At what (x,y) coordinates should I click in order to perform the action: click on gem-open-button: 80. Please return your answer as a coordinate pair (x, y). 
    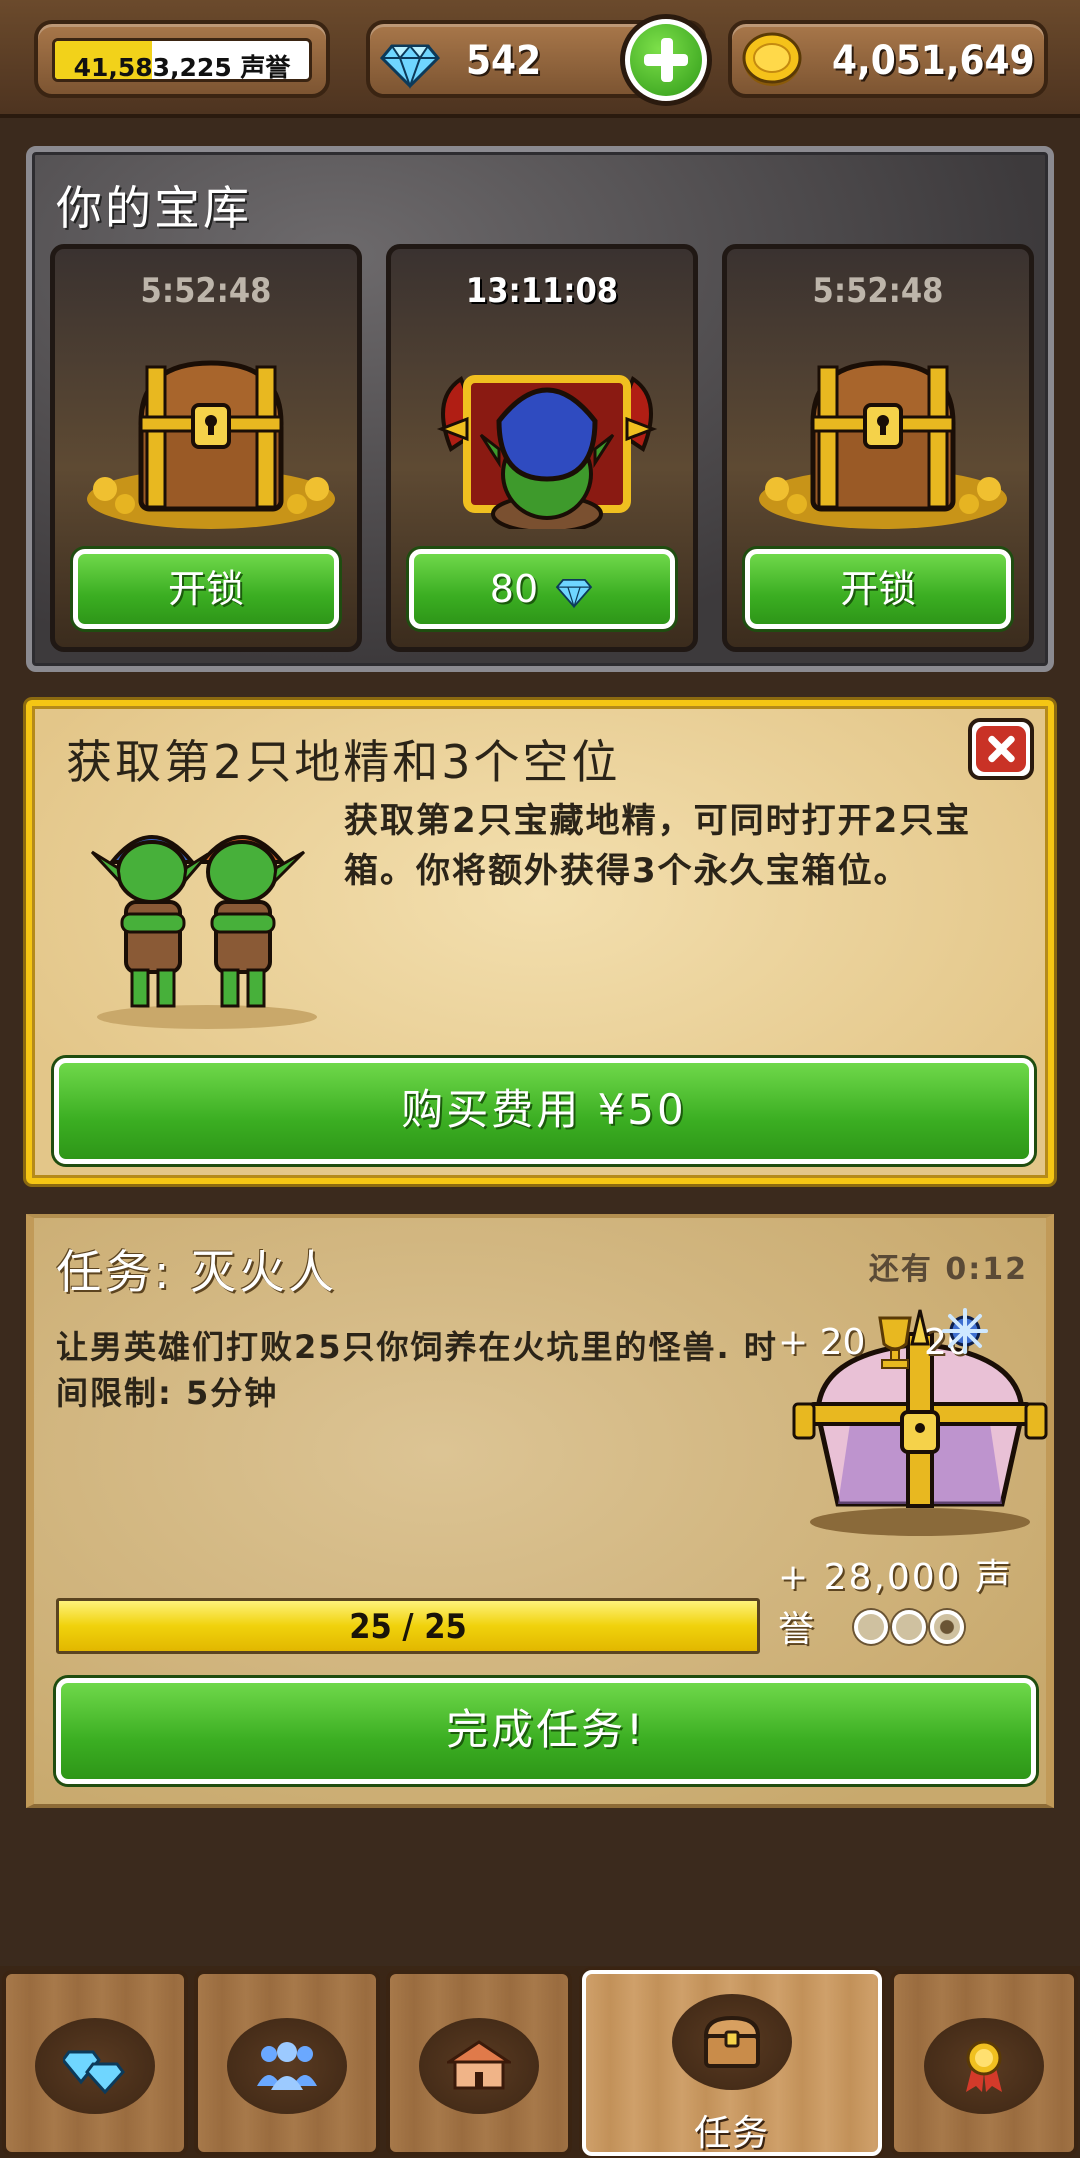
    Looking at the image, I should click on (542, 589).